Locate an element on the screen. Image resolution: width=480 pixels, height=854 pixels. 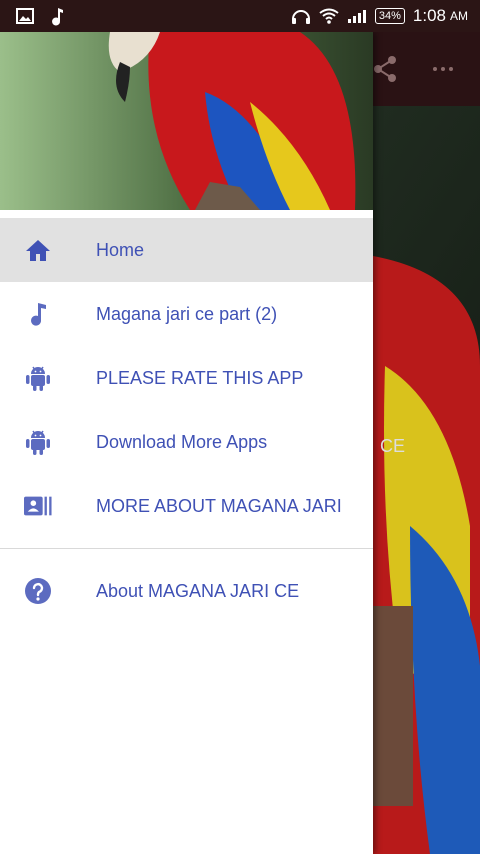
menu-item-home: Home is located at coordinates (186, 250).